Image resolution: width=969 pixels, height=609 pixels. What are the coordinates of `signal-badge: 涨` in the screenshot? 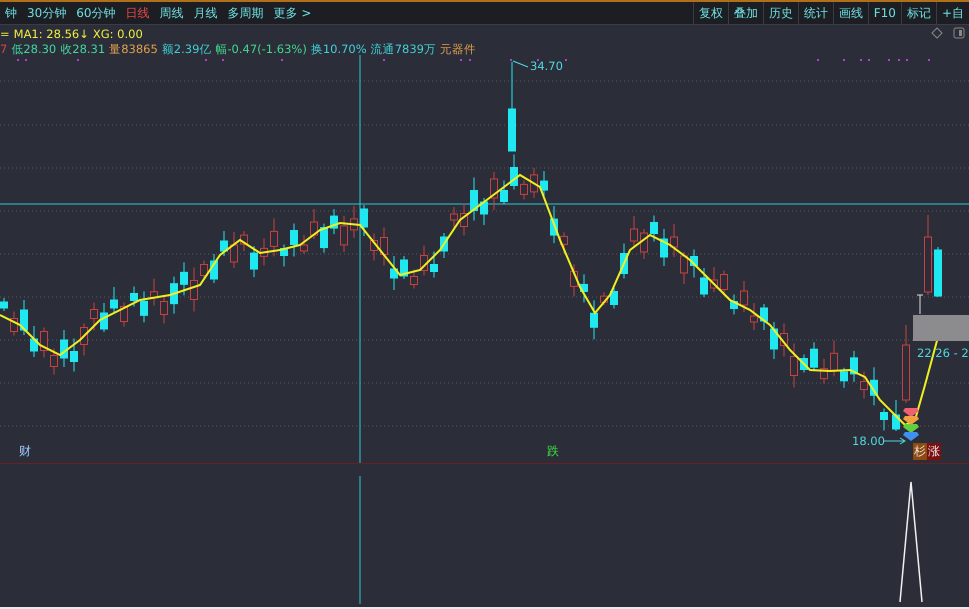 It's located at (934, 451).